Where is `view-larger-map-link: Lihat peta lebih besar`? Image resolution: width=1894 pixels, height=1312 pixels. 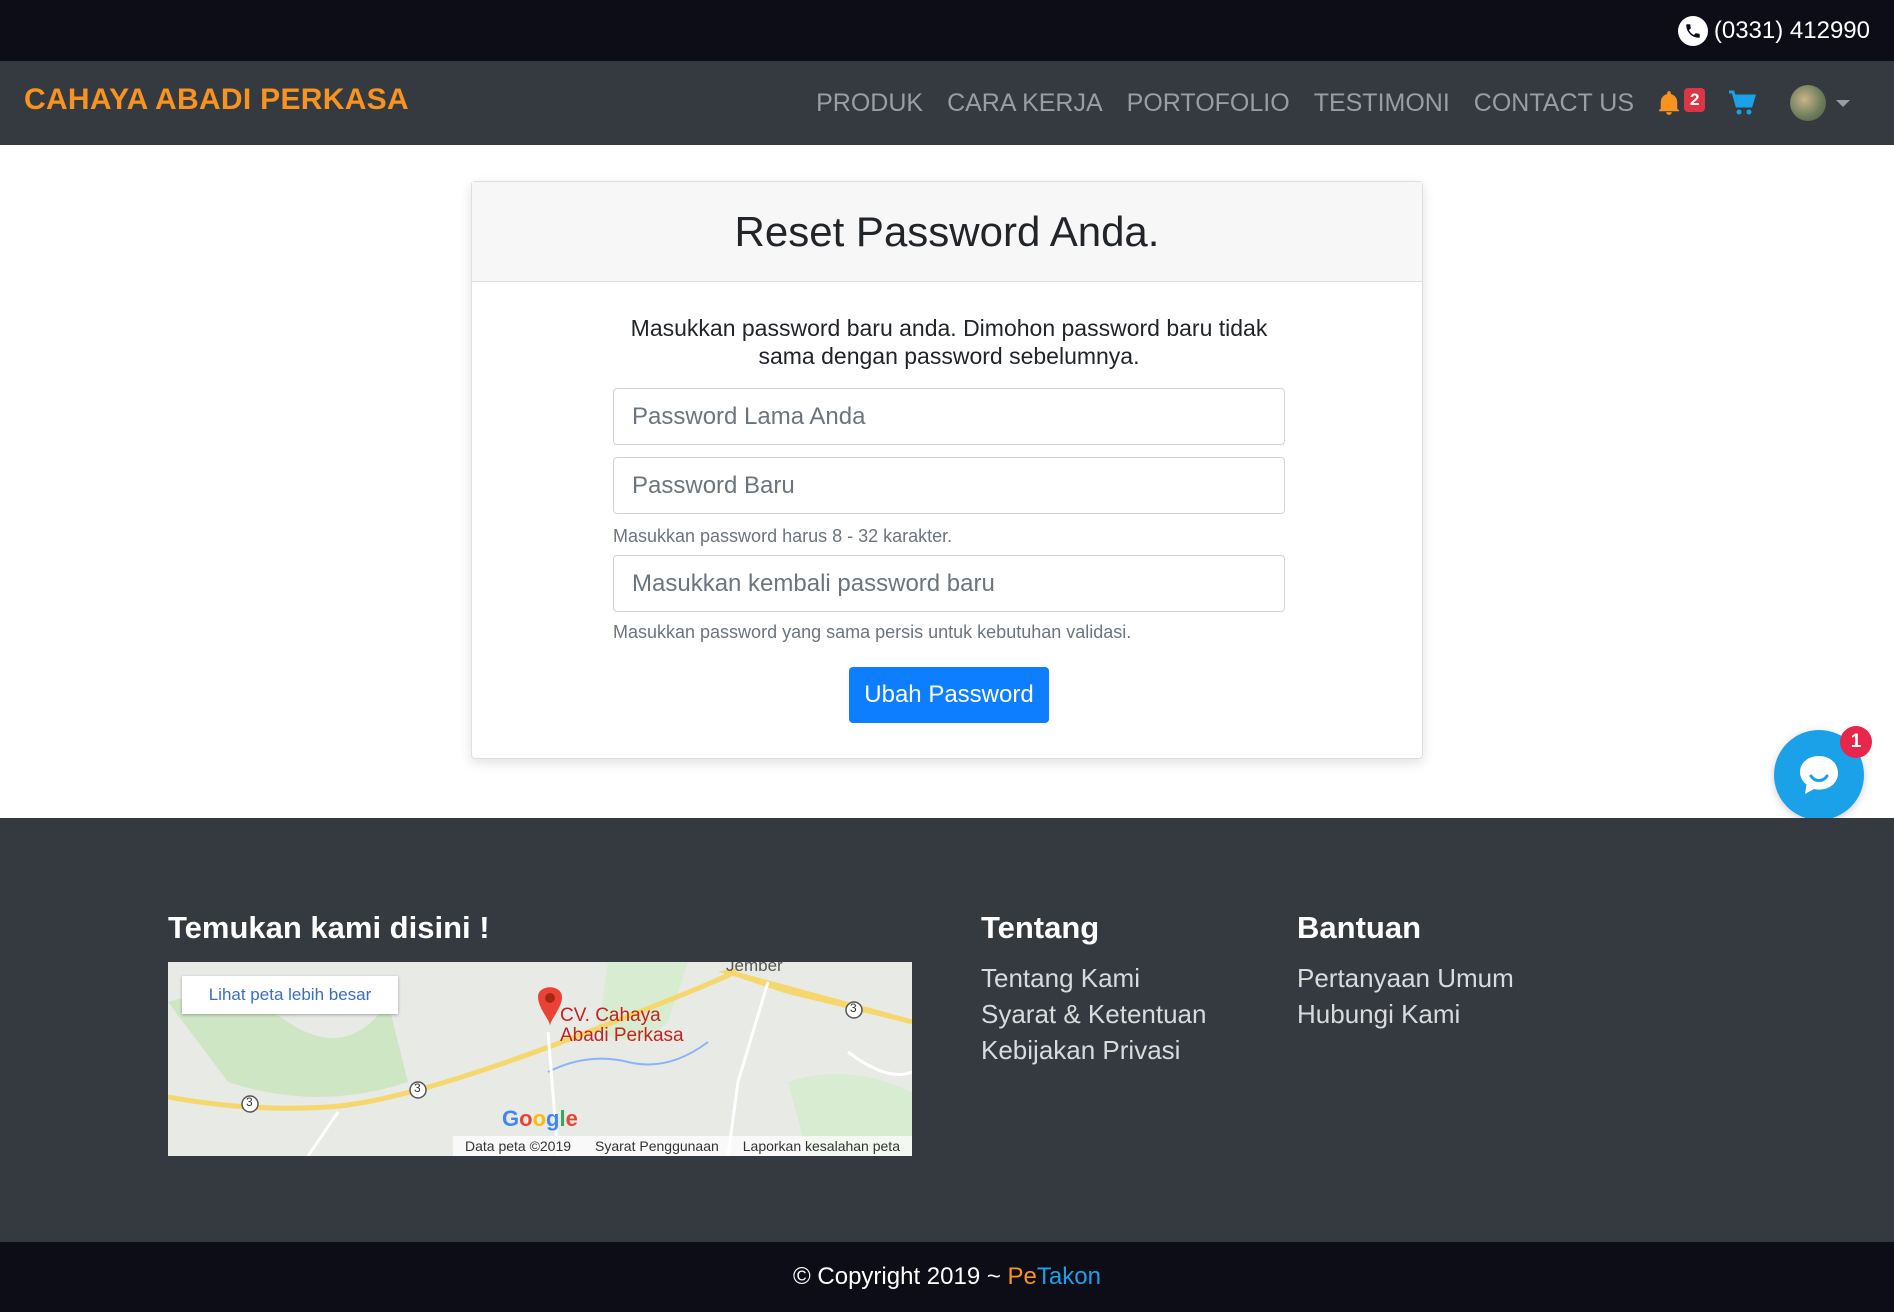 view-larger-map-link: Lihat peta lebih besar is located at coordinates (290, 995).